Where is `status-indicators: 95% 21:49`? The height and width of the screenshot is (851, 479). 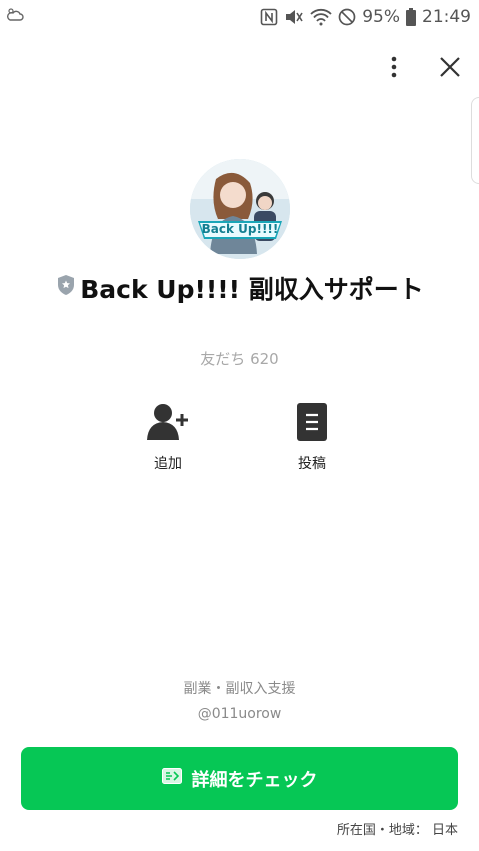
status-indicators: 95% 21:49 is located at coordinates (365, 17).